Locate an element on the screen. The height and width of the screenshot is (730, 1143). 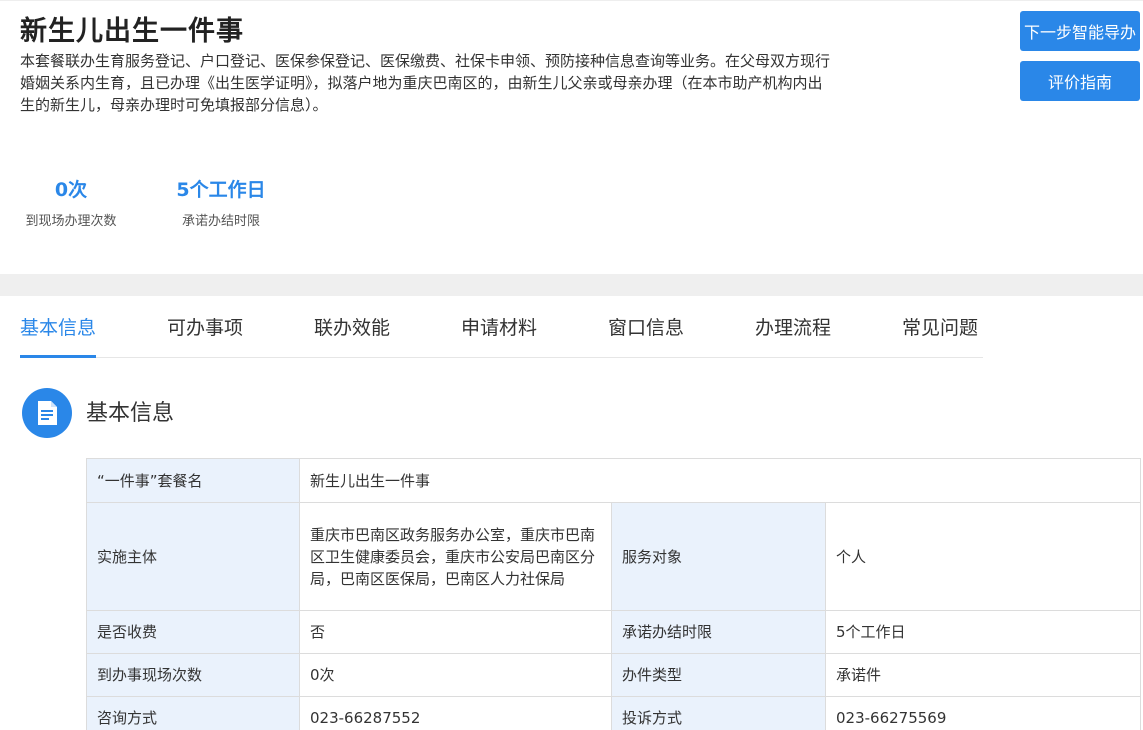
tab-window-info: 窗口信息 is located at coordinates (646, 328).